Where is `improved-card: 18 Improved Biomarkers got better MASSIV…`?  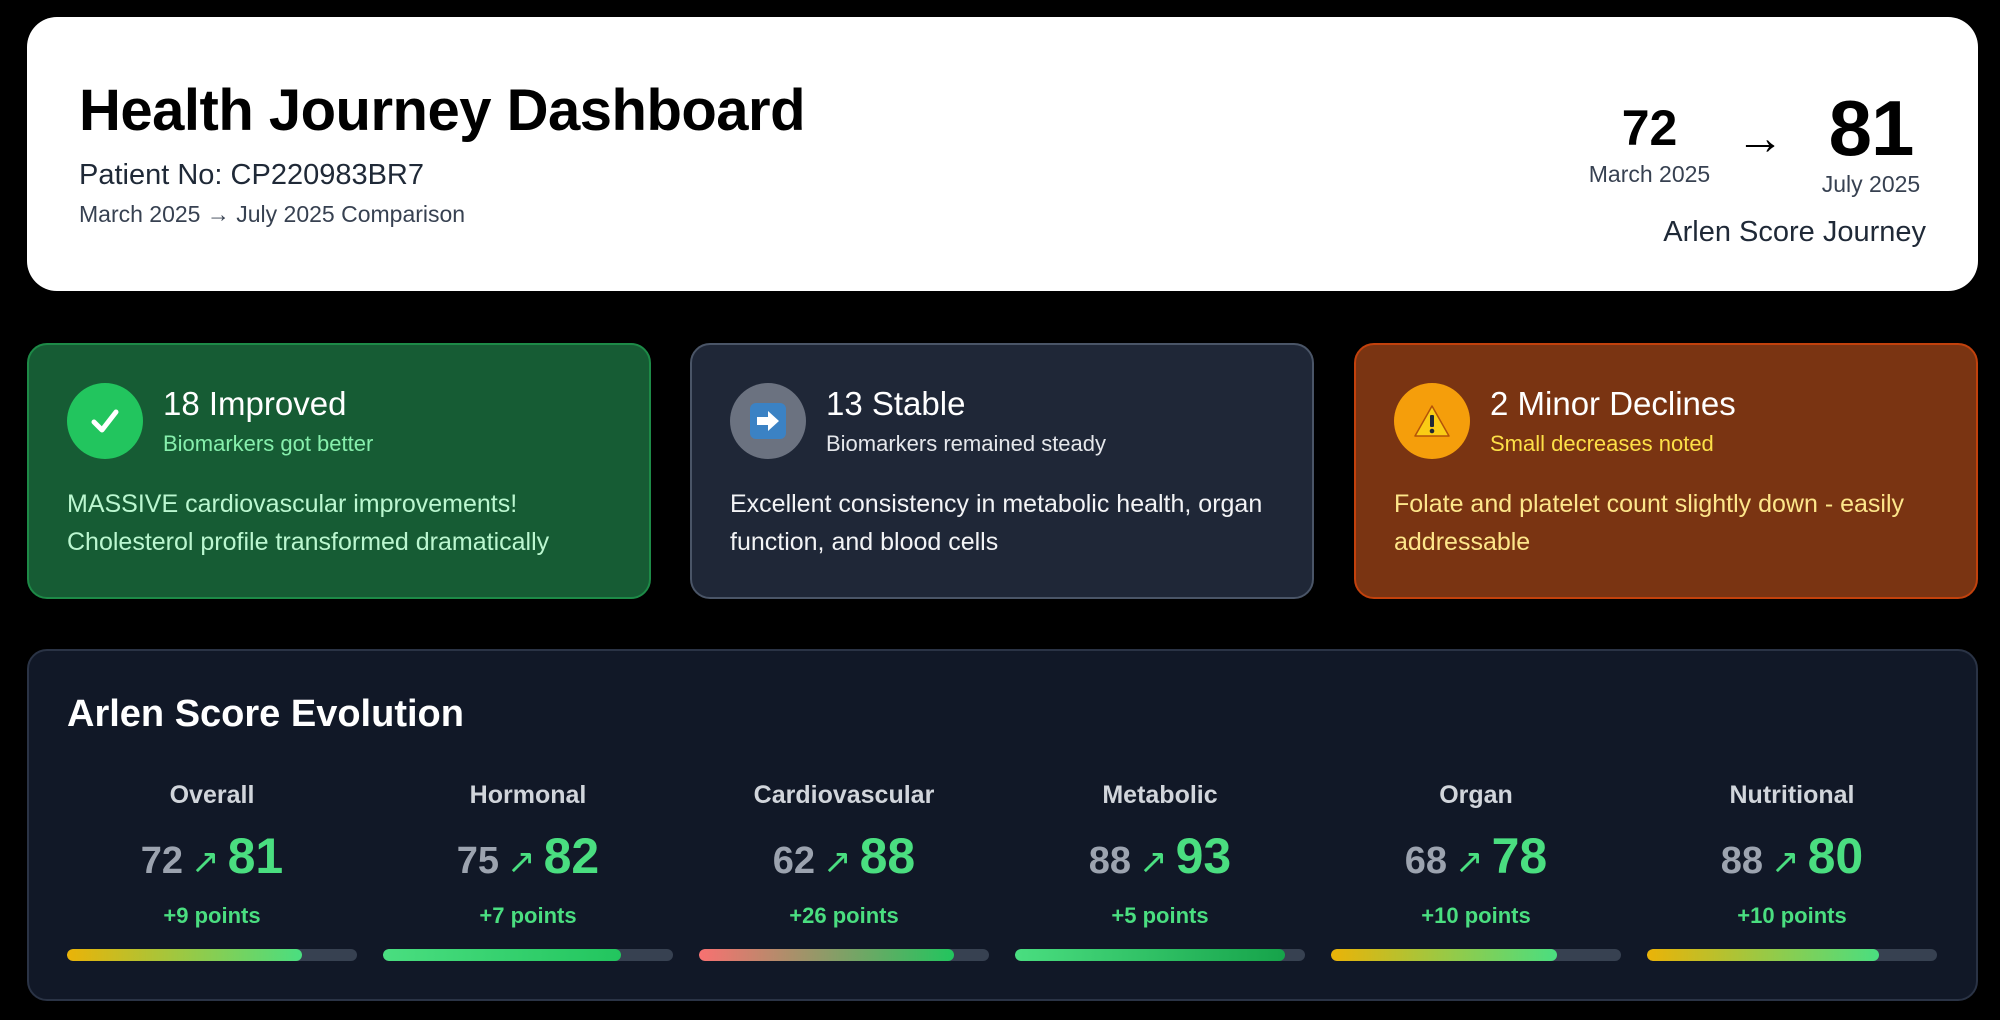 improved-card: 18 Improved Biomarkers got better MASSIV… is located at coordinates (339, 471).